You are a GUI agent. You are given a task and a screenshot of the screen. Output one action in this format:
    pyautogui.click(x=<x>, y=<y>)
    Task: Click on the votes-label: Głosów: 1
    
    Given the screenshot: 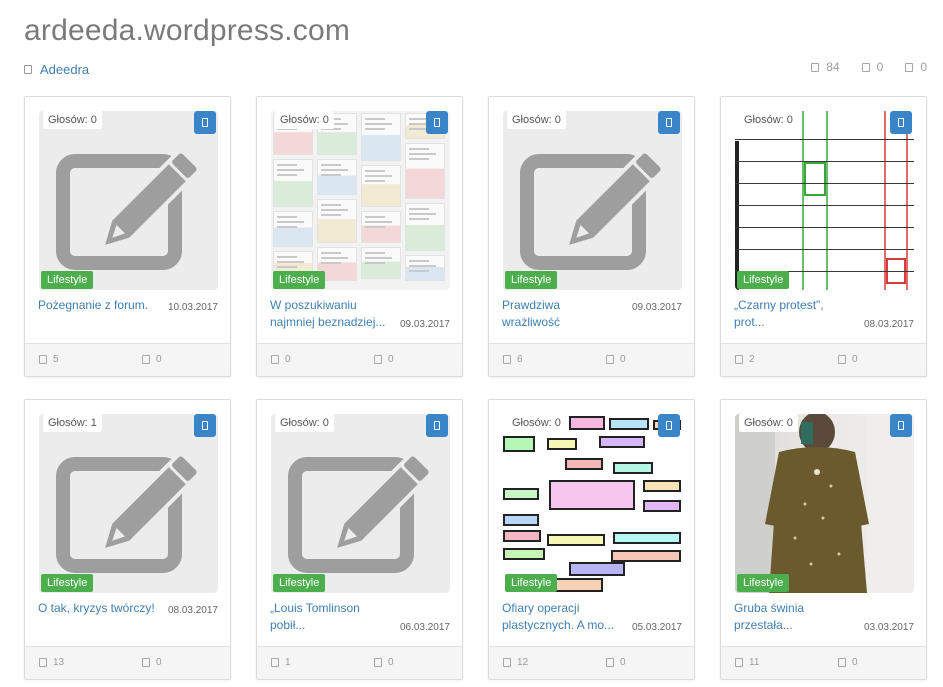 What is the action you would take?
    pyautogui.click(x=72, y=423)
    